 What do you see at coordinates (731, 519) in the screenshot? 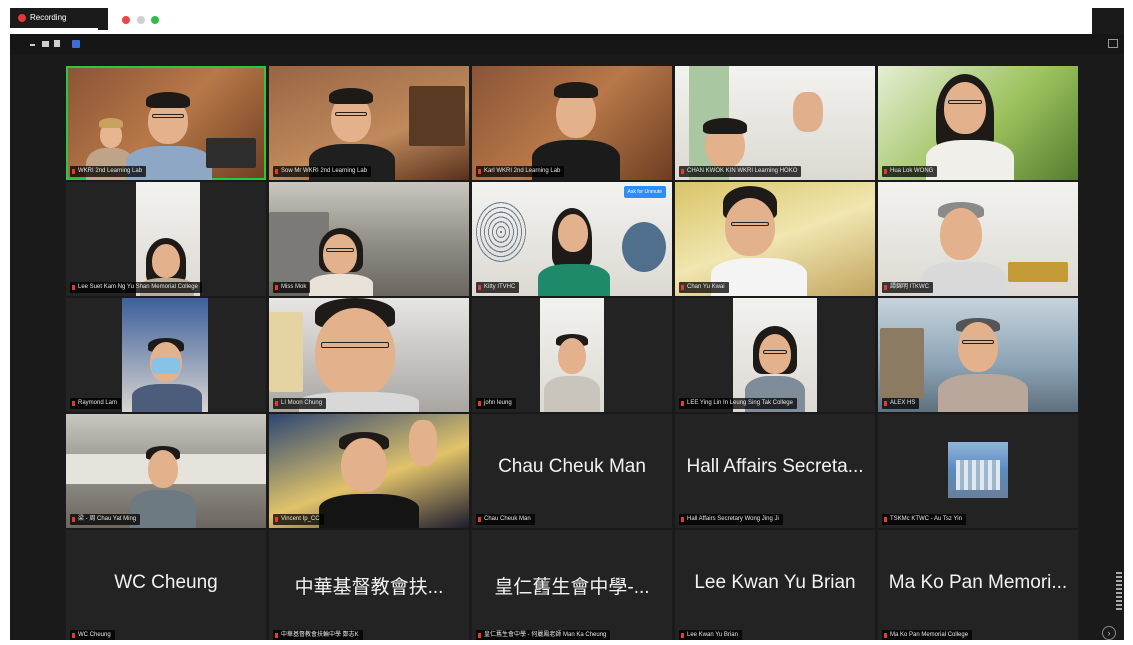
I see `participant-name: Hall Affairs Secretary Wong Jing Ji` at bounding box center [731, 519].